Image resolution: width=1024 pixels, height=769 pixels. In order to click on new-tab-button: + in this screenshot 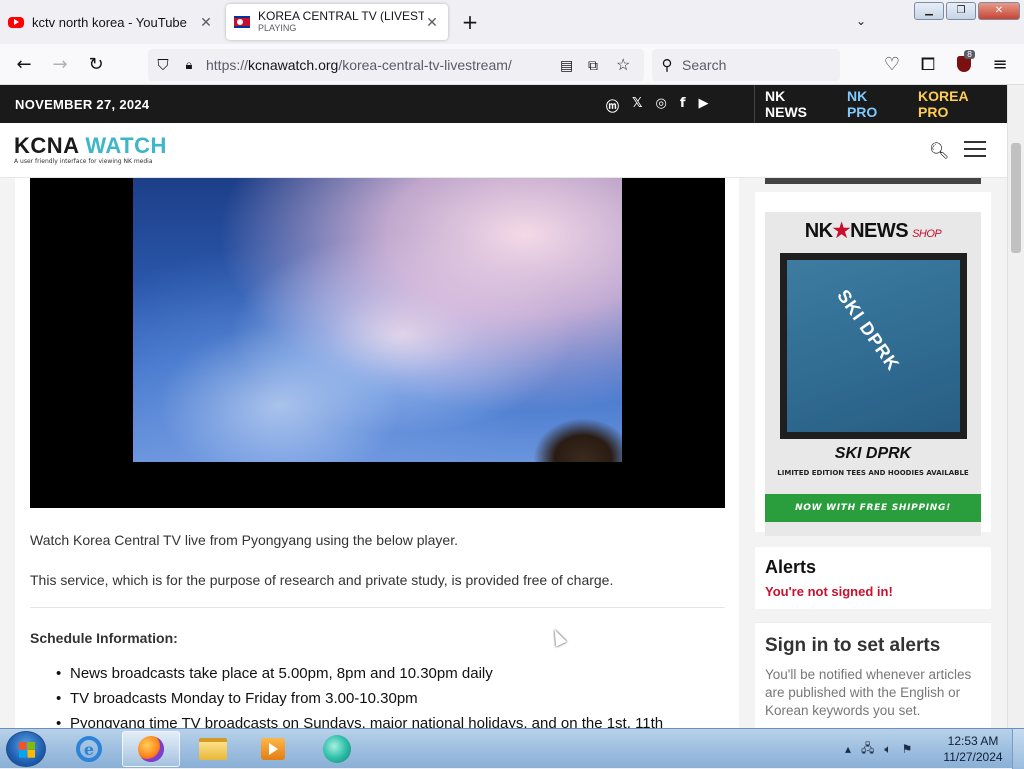, I will do `click(470, 22)`.